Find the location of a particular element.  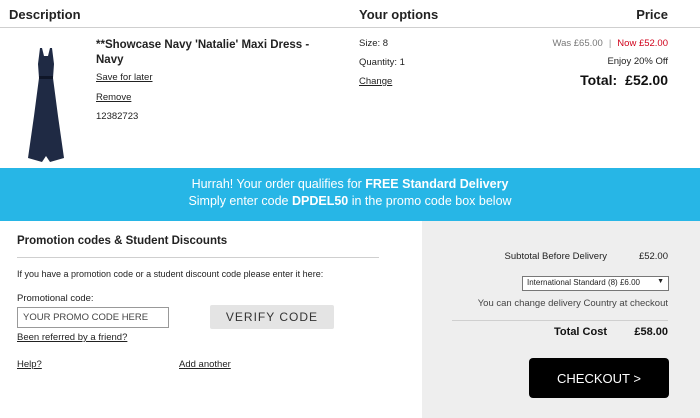

banner-line-2-prefix: Simply enter code is located at coordinates (240, 201).